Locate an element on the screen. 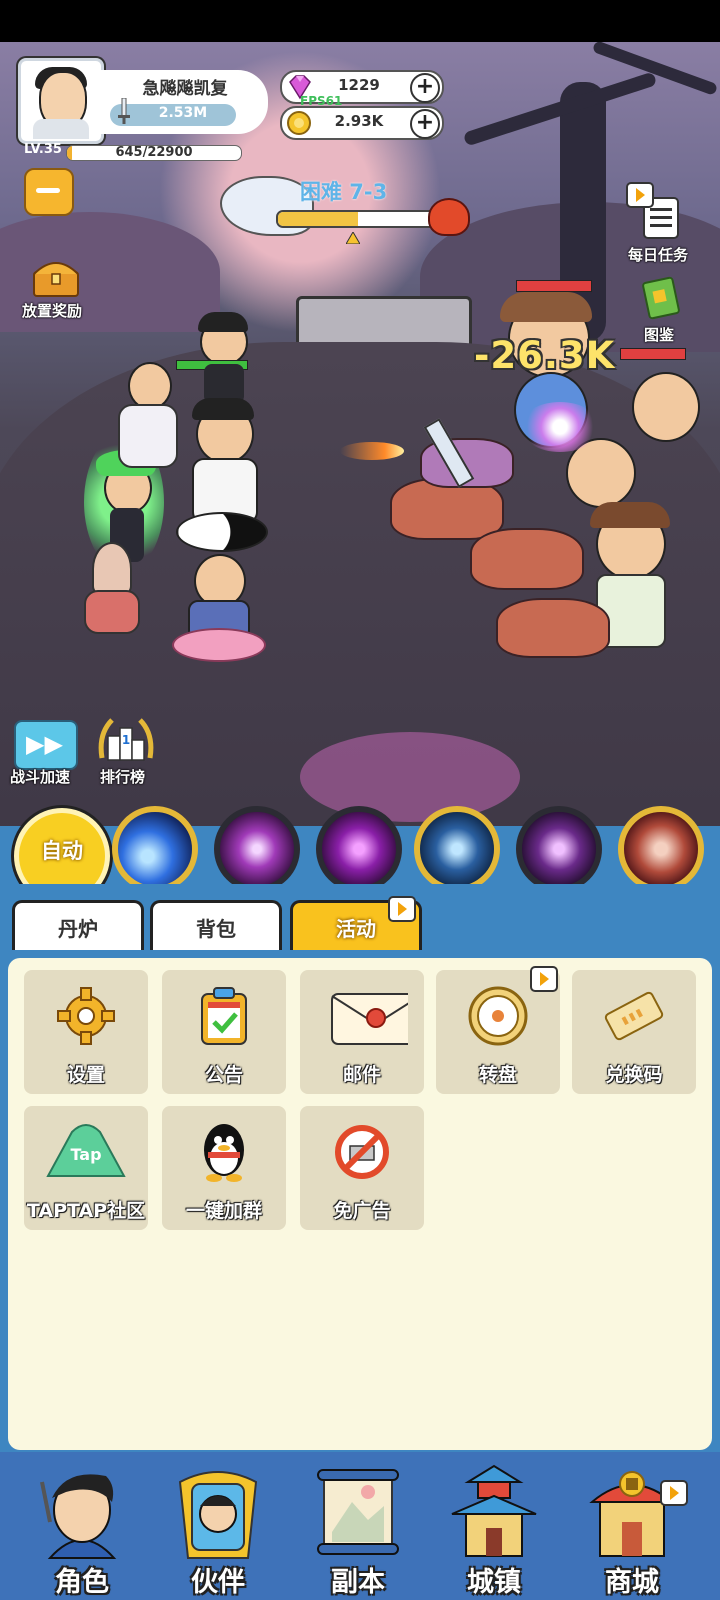 The width and height of the screenshot is (720, 1600). shop-icon is located at coordinates (632, 1514).